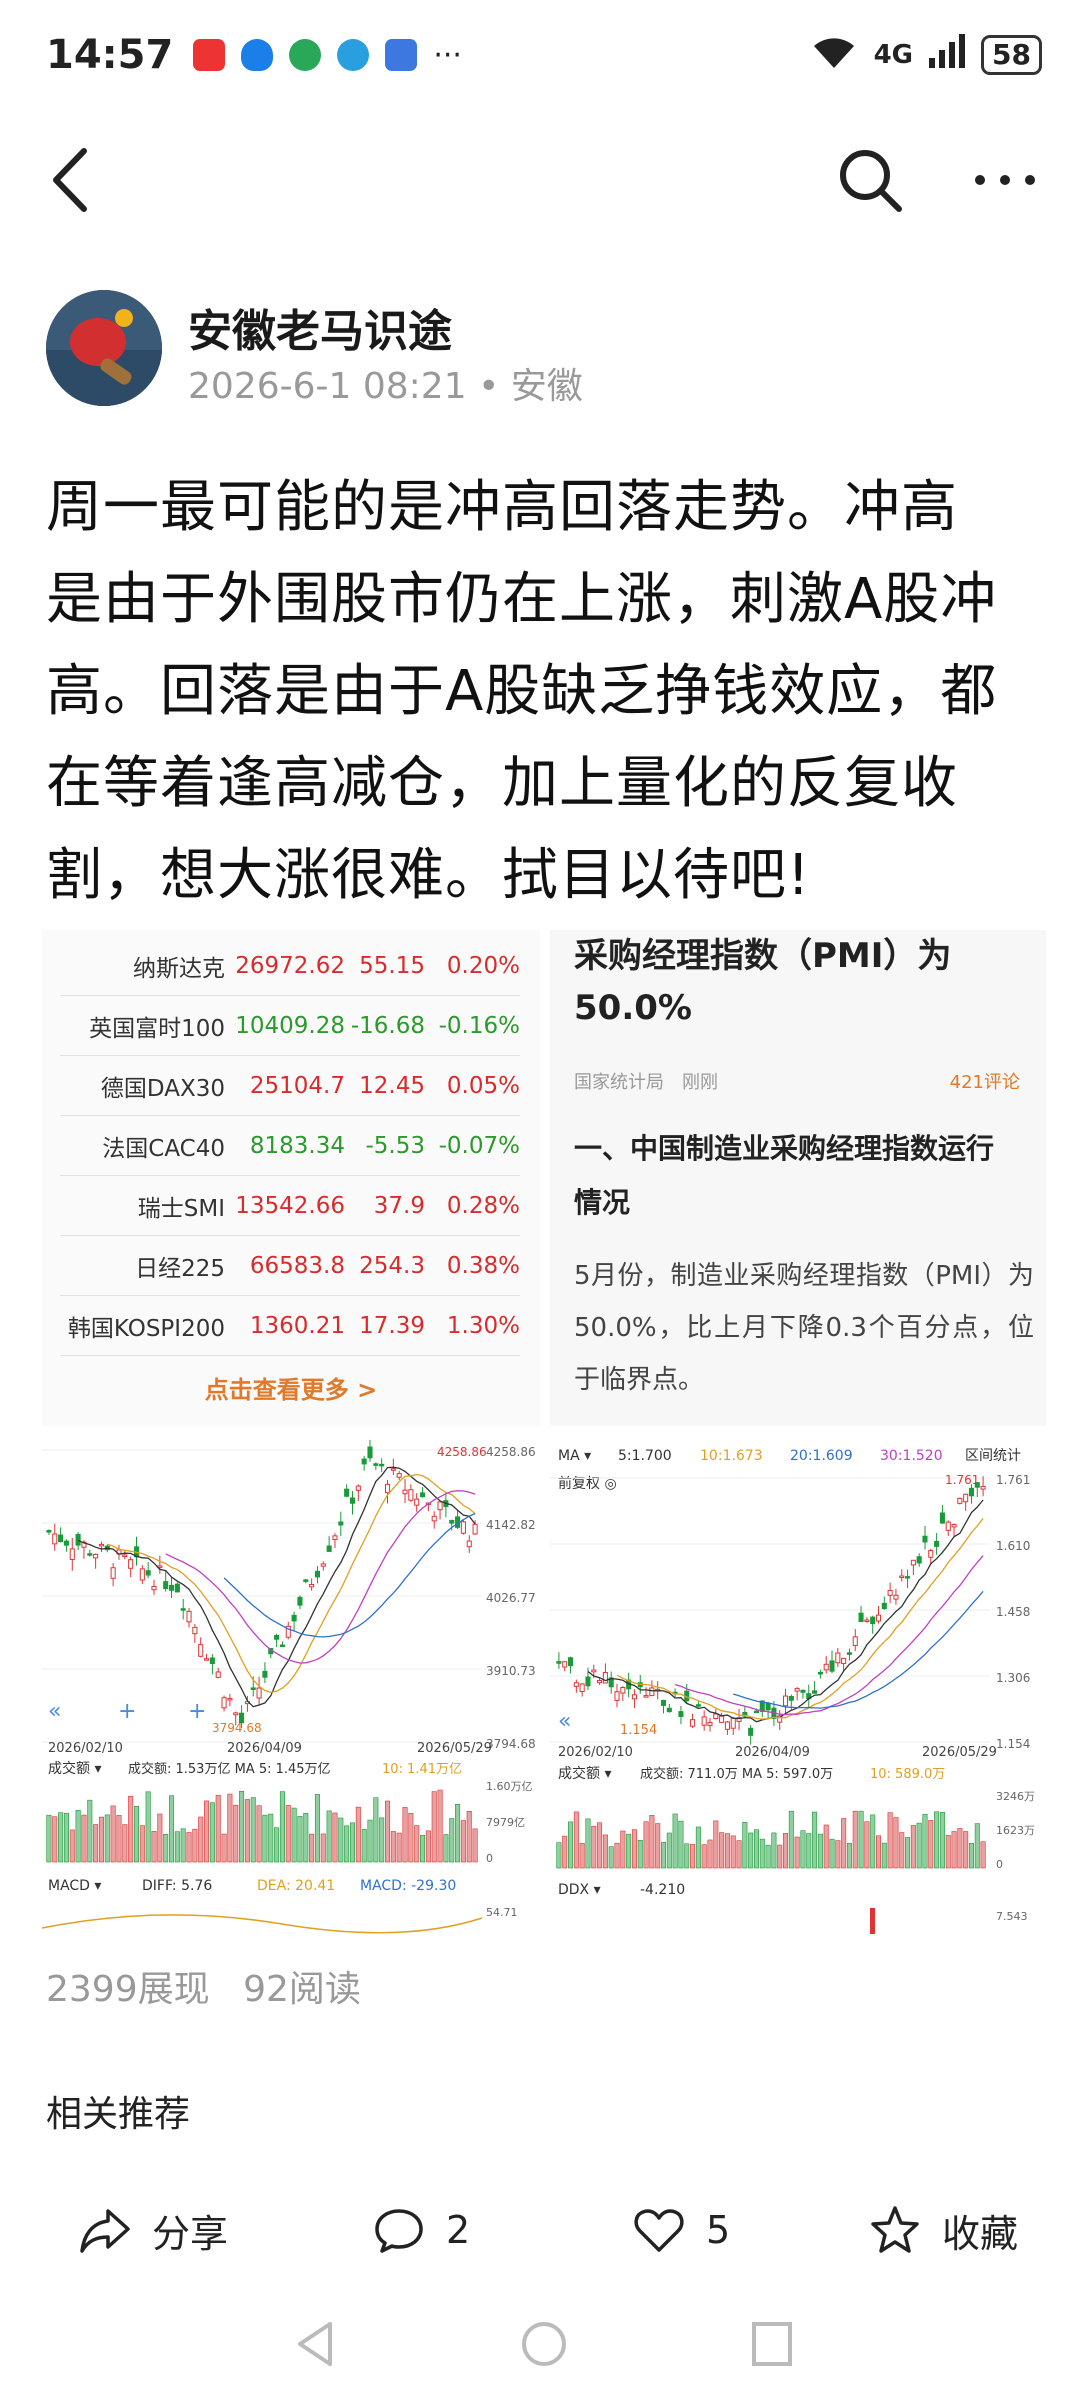  I want to click on index-name: 英国富时100, so click(157, 1028).